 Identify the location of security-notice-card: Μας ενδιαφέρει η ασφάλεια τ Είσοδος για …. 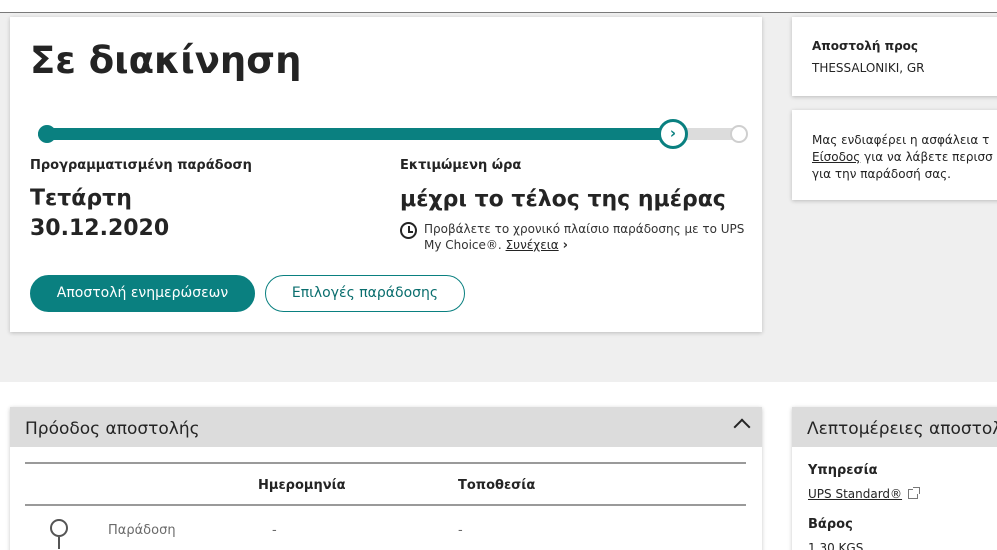
(894, 155).